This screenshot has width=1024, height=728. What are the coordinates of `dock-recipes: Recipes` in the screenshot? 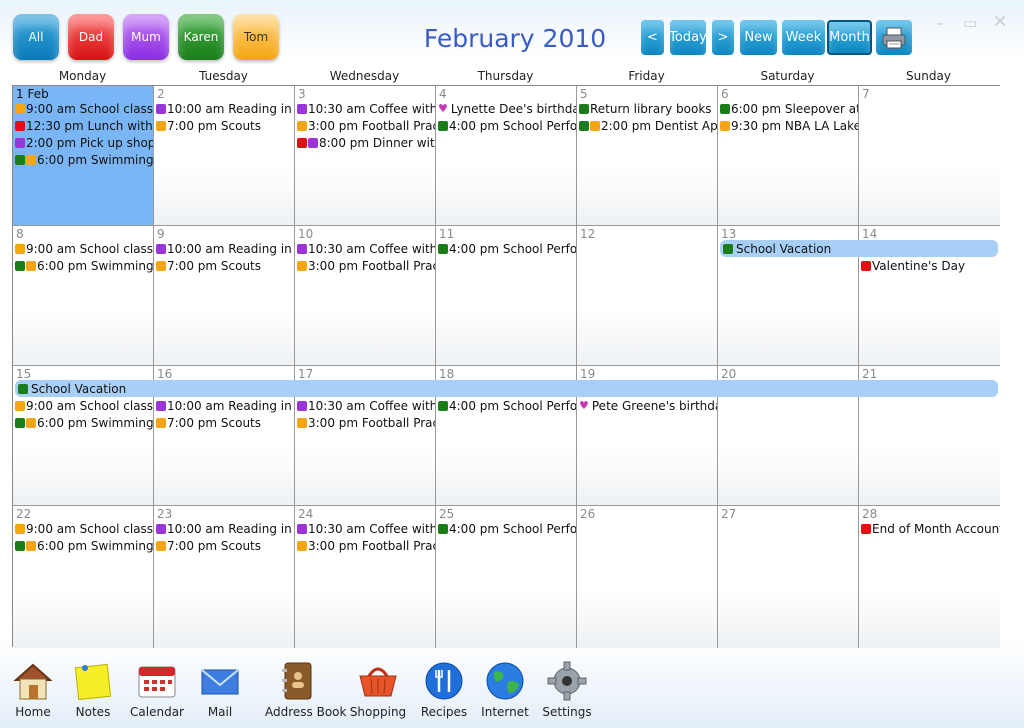 It's located at (444, 689).